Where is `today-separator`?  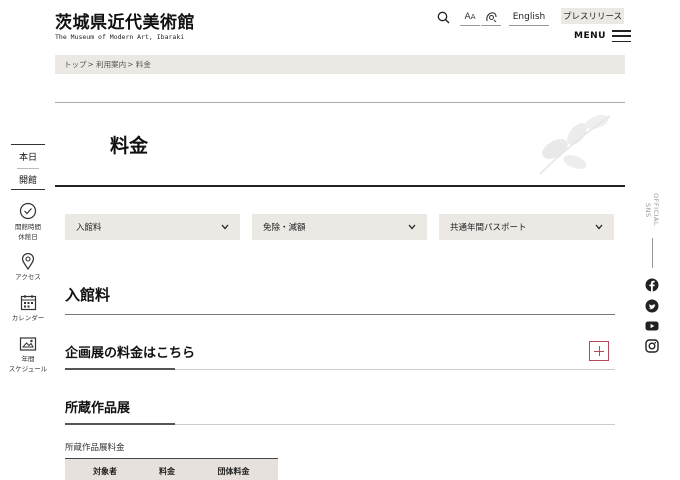 today-separator is located at coordinates (28, 168).